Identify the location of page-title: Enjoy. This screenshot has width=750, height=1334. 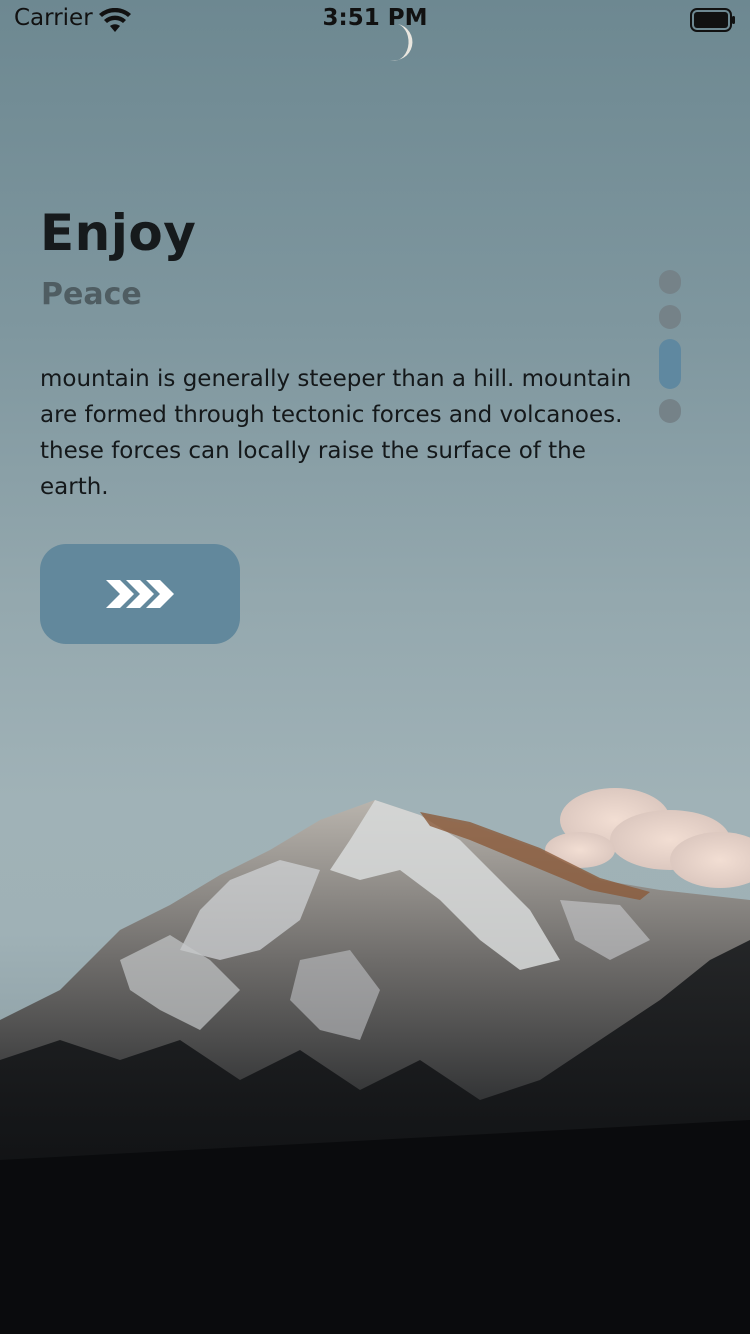
(118, 233).